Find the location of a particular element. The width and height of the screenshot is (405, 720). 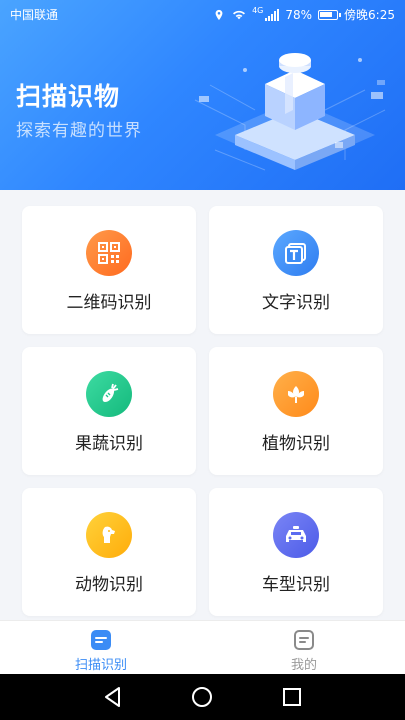

profile-tab-icon is located at coordinates (304, 640).